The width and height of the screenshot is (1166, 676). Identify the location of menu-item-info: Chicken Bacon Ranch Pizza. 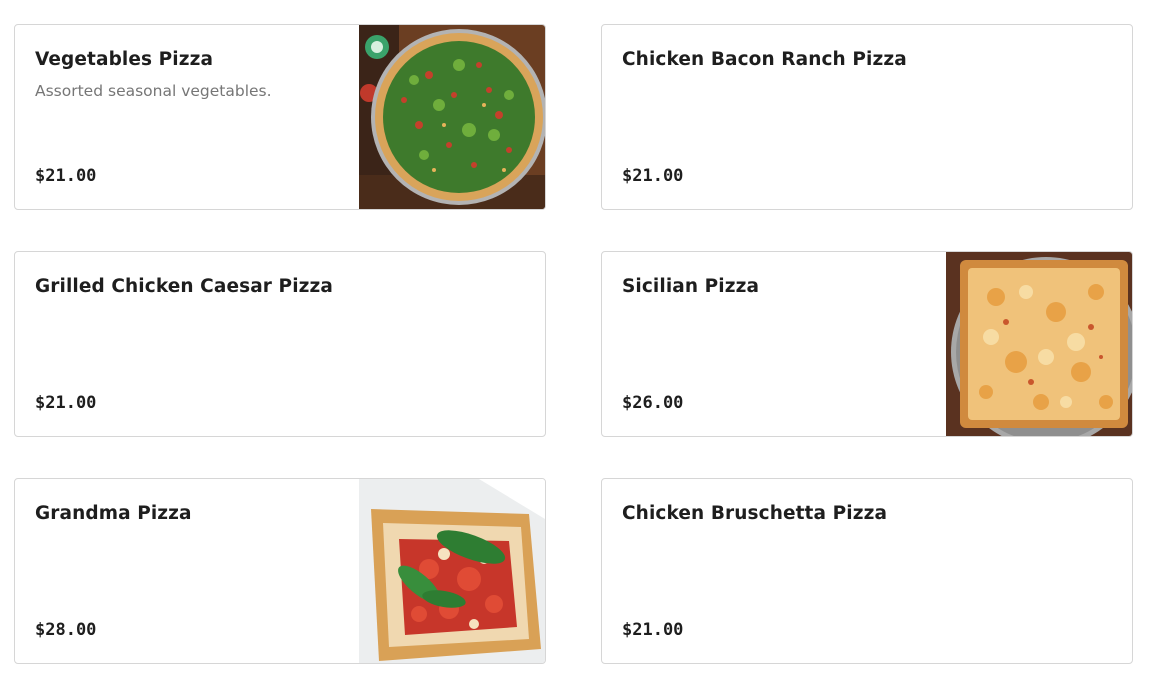
(867, 128).